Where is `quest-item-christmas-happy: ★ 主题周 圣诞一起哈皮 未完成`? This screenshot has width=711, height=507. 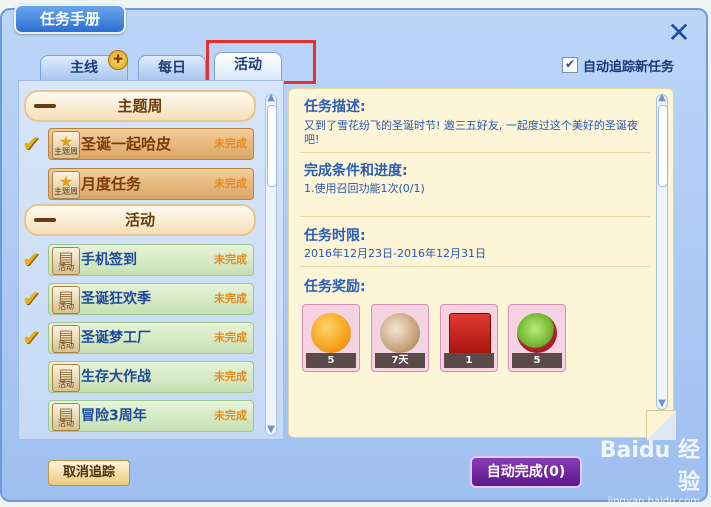 quest-item-christmas-happy: ★ 主题周 圣诞一起哈皮 未完成 is located at coordinates (151, 144).